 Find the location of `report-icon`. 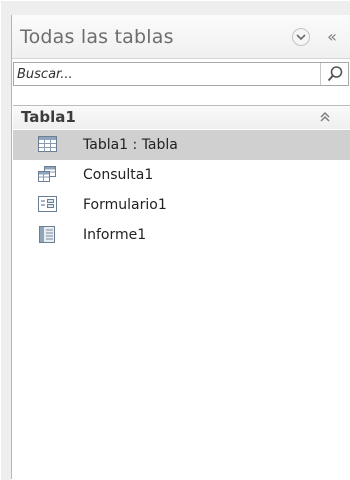

report-icon is located at coordinates (47, 234).